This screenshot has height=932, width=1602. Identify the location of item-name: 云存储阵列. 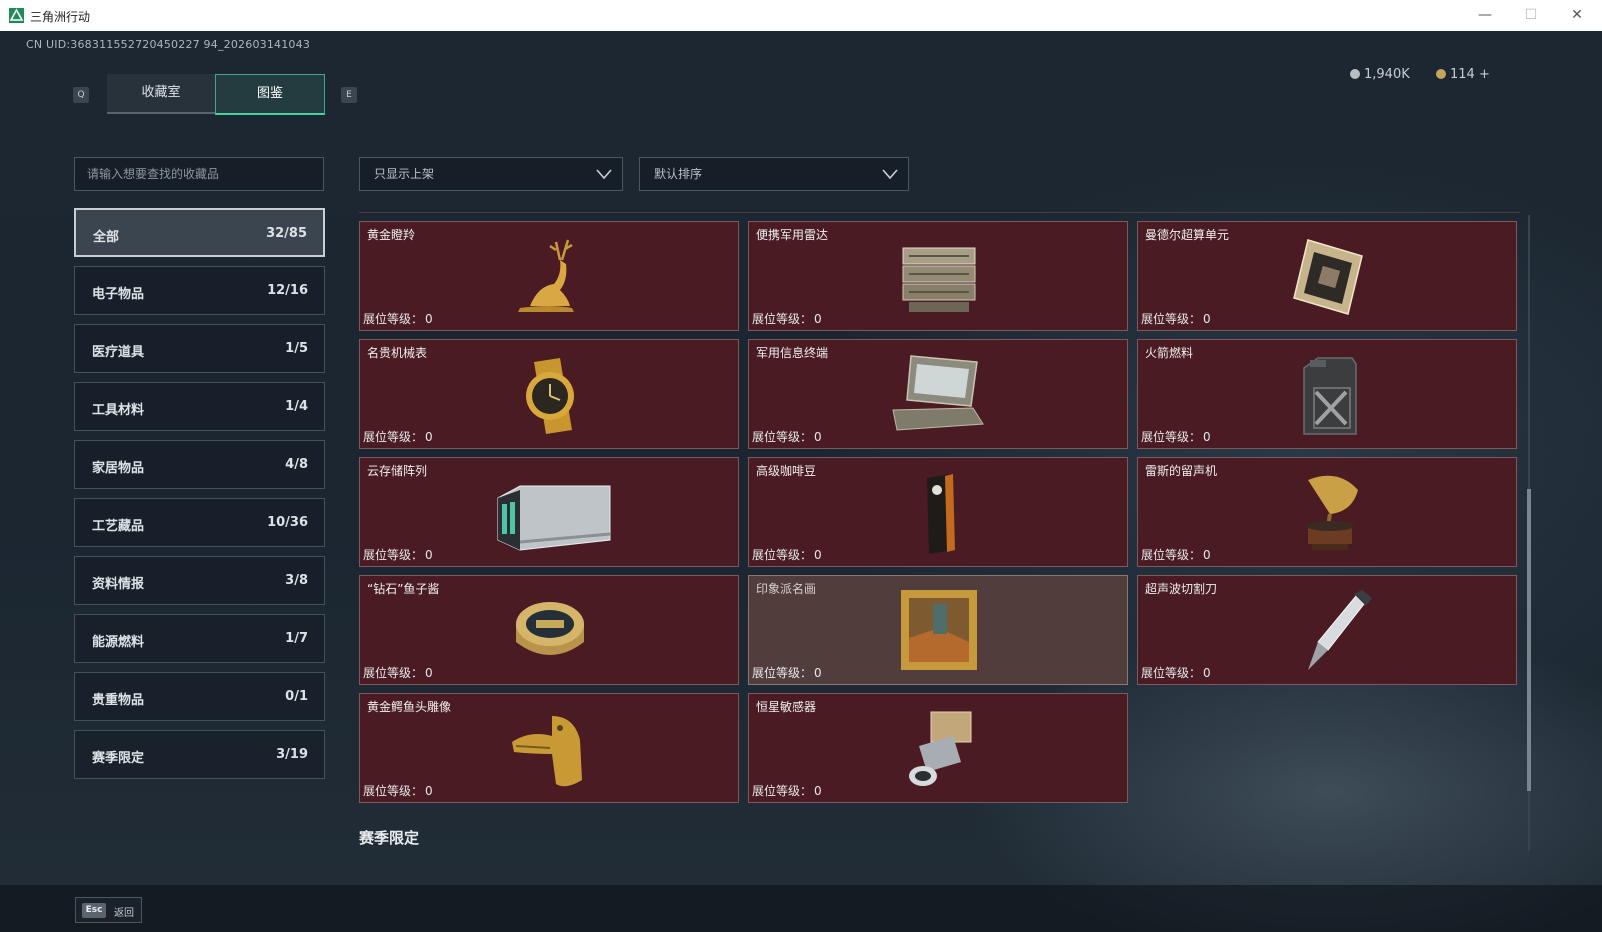
(397, 471).